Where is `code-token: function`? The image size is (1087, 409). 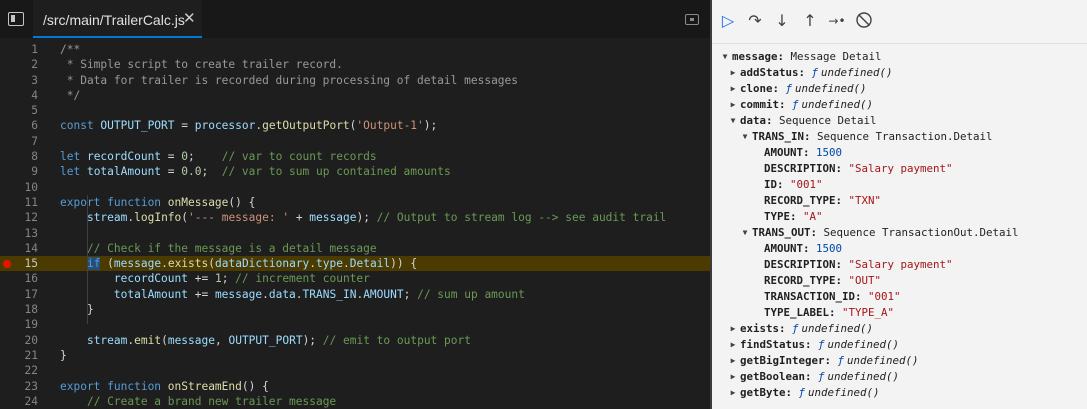
code-token: function is located at coordinates (137, 202).